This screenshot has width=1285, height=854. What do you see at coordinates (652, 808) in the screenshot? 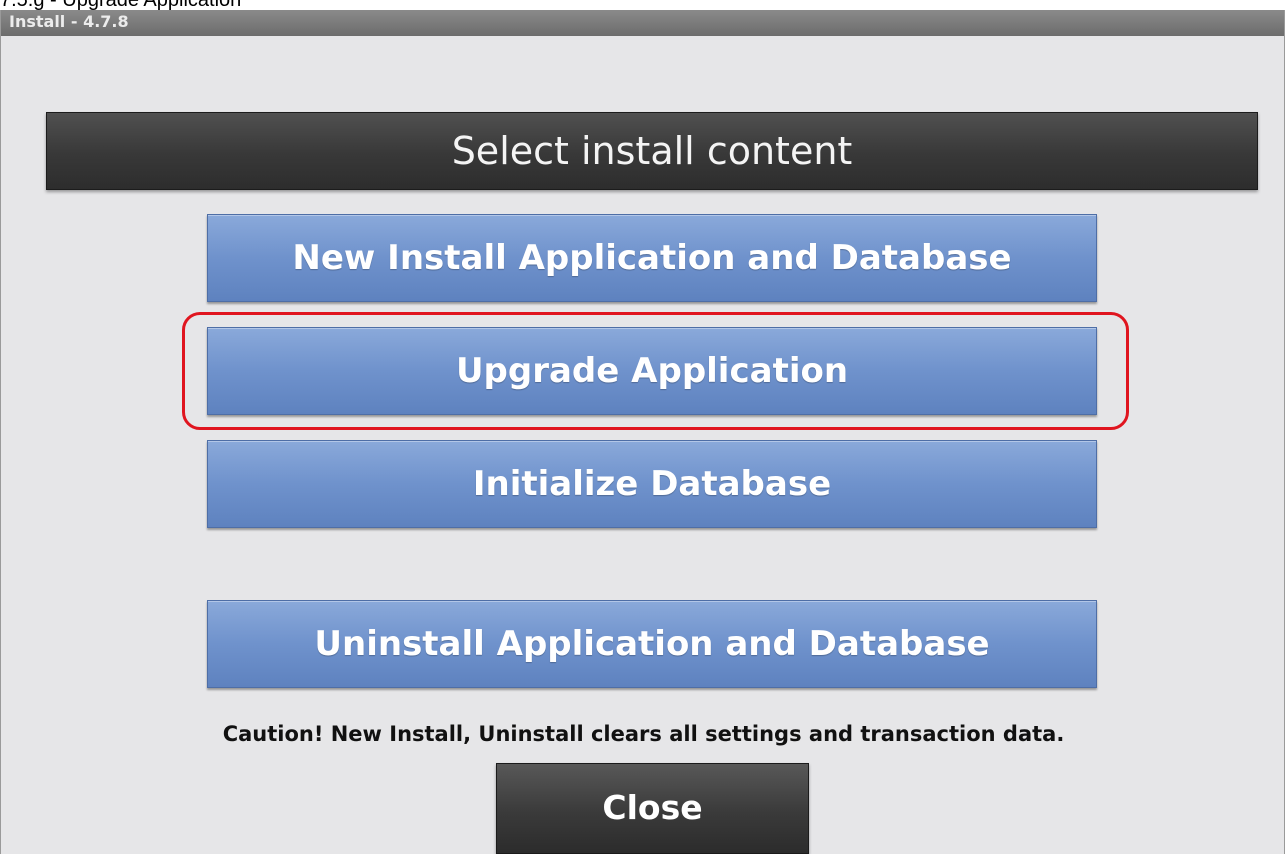
I see `close-button: Close` at bounding box center [652, 808].